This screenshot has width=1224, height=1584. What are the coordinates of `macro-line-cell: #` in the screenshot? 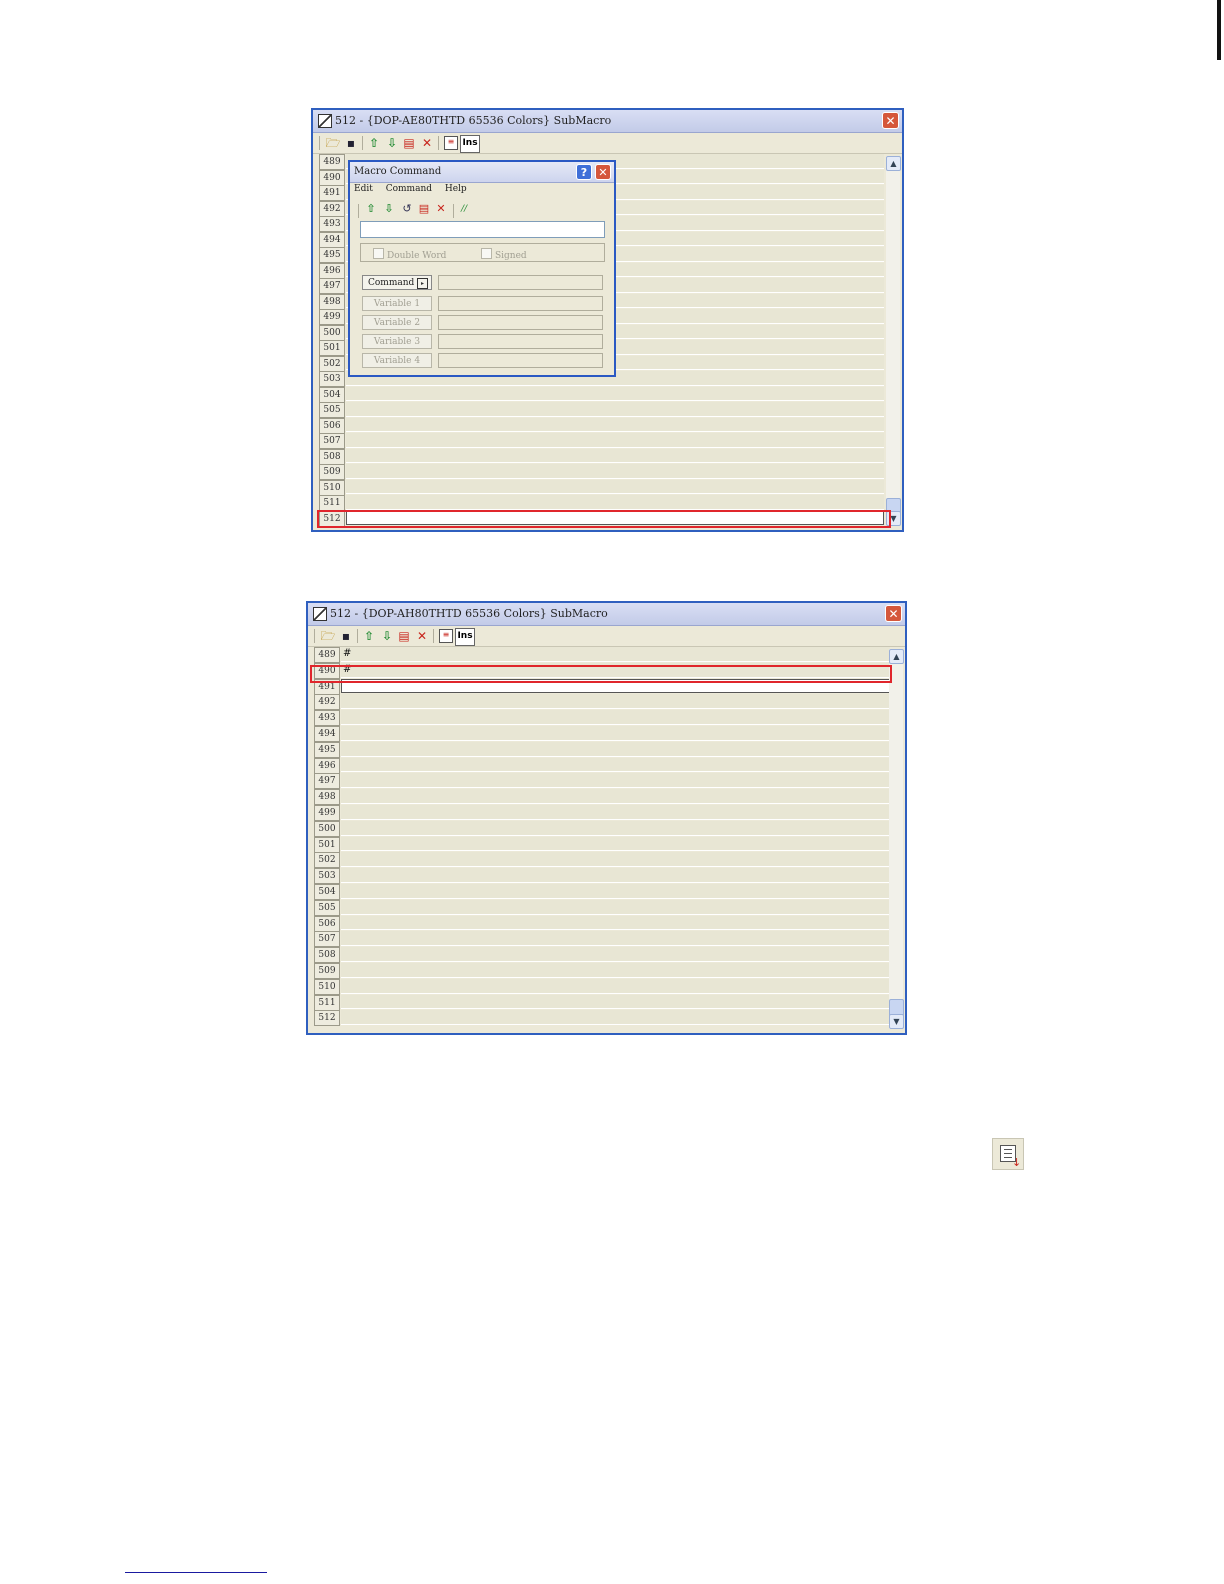 It's located at (615, 654).